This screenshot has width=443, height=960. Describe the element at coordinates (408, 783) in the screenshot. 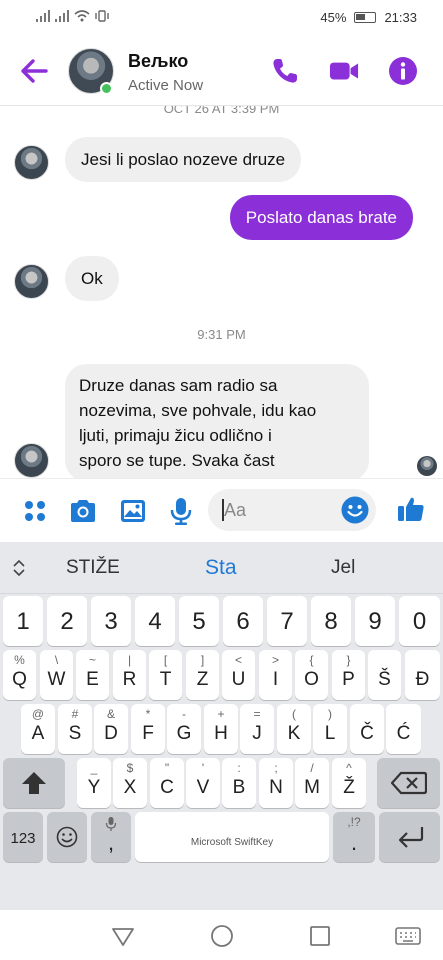

I see `backspace-key` at that location.